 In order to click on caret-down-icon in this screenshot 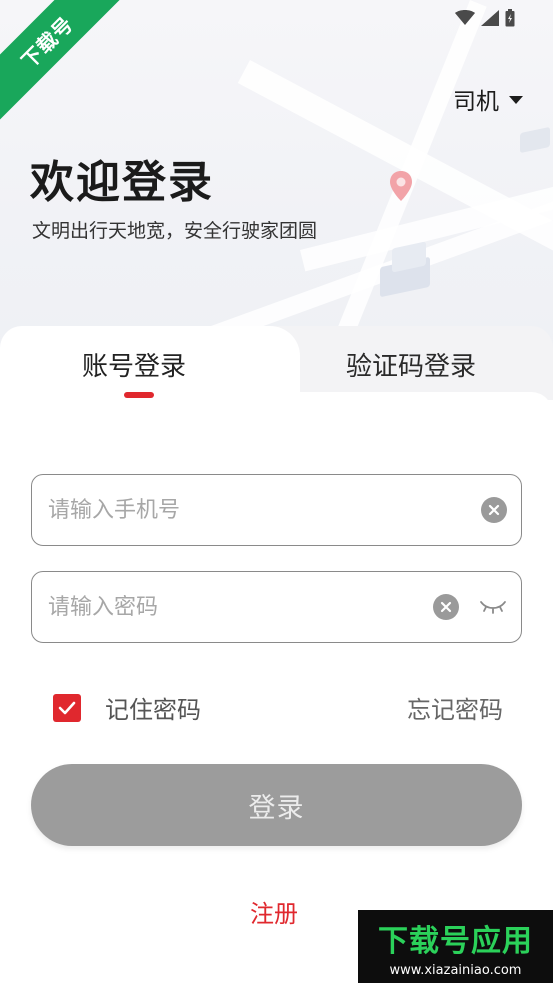, I will do `click(516, 100)`.